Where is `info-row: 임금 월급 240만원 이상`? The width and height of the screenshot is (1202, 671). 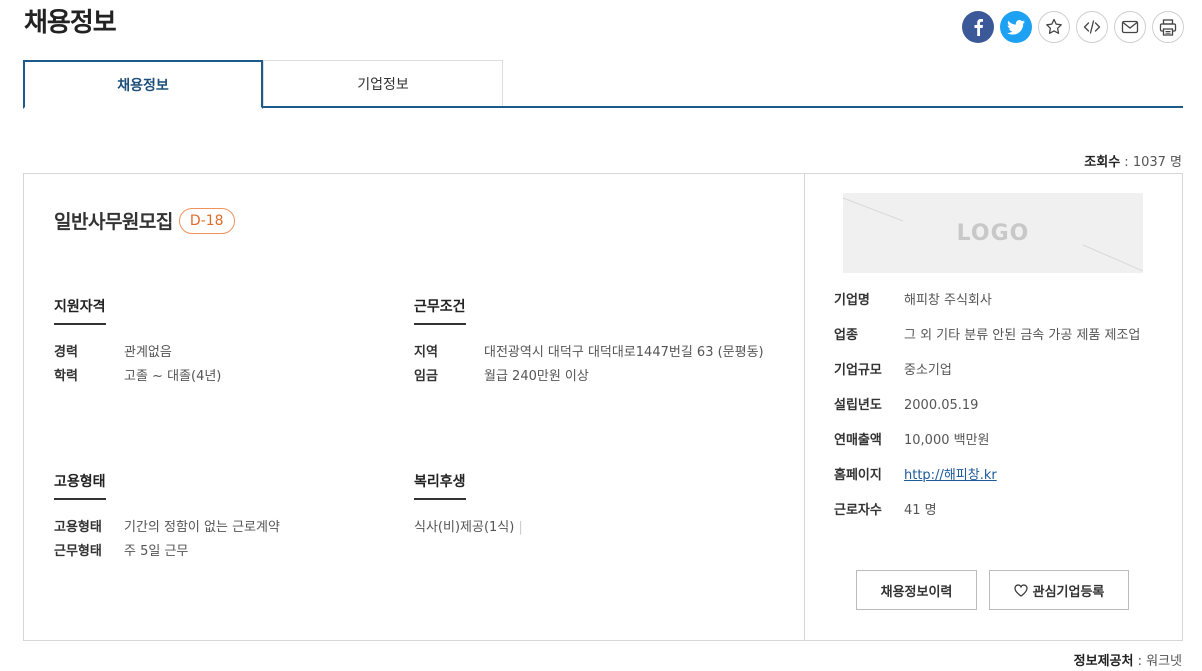 info-row: 임금 월급 240만원 이상 is located at coordinates (594, 377).